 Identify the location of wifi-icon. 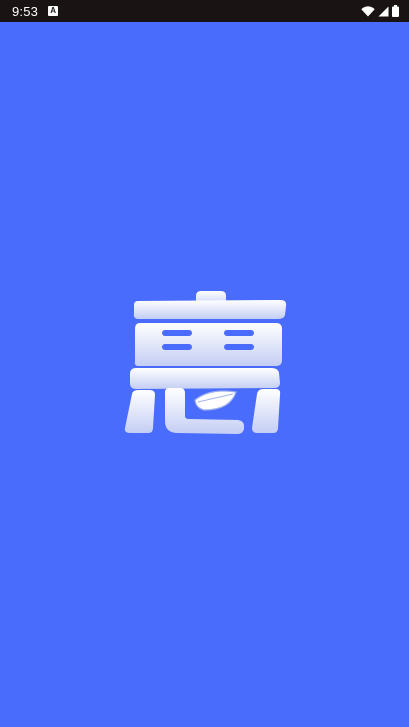
(368, 10).